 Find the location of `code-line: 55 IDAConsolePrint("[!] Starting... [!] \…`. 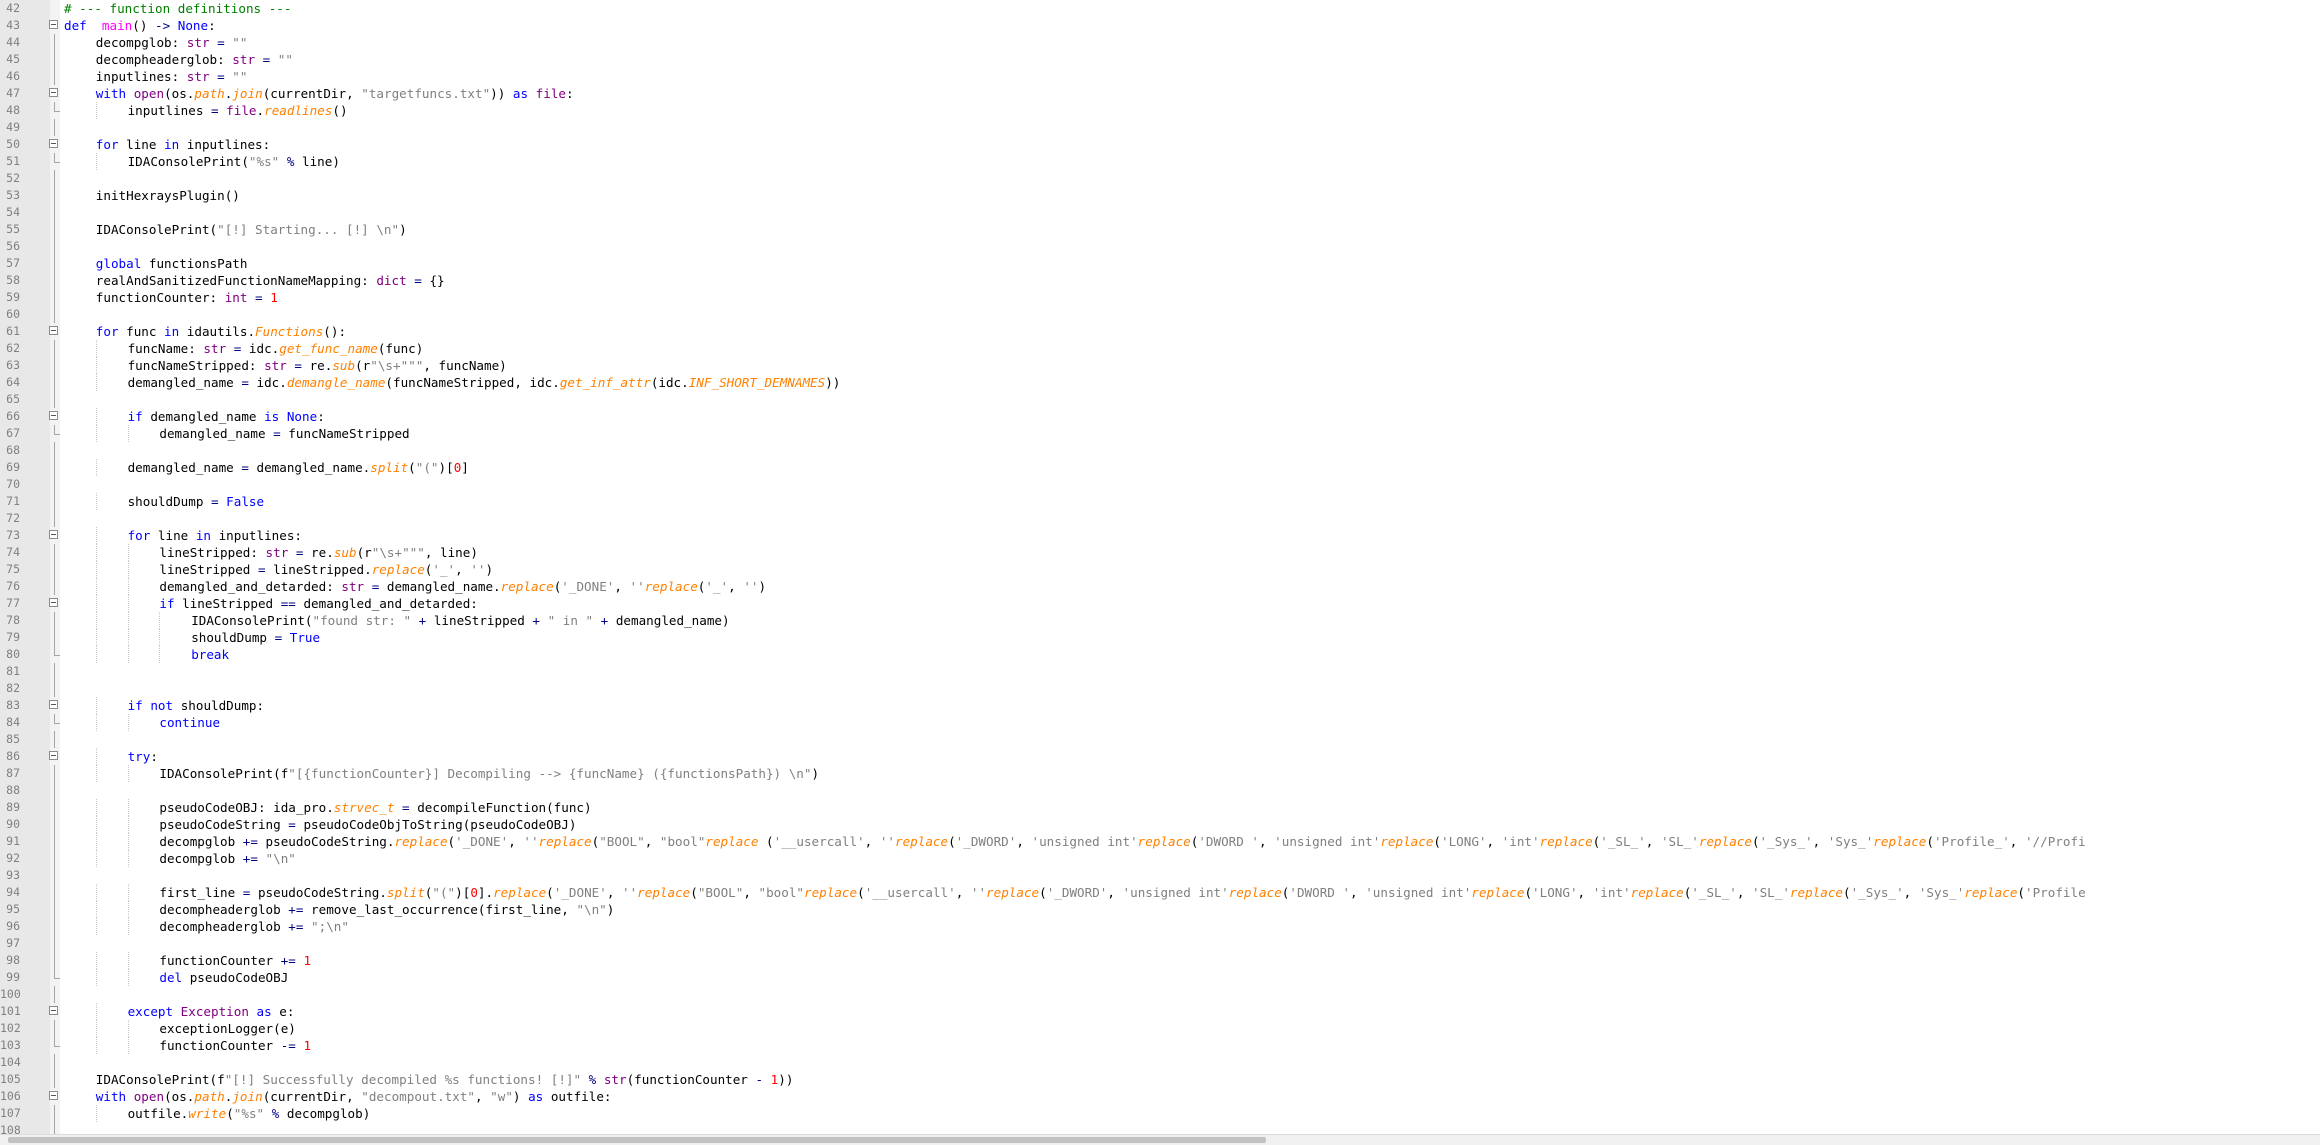

code-line: 55 IDAConsolePrint("[!] Starting... [!] \… is located at coordinates (1160, 229).